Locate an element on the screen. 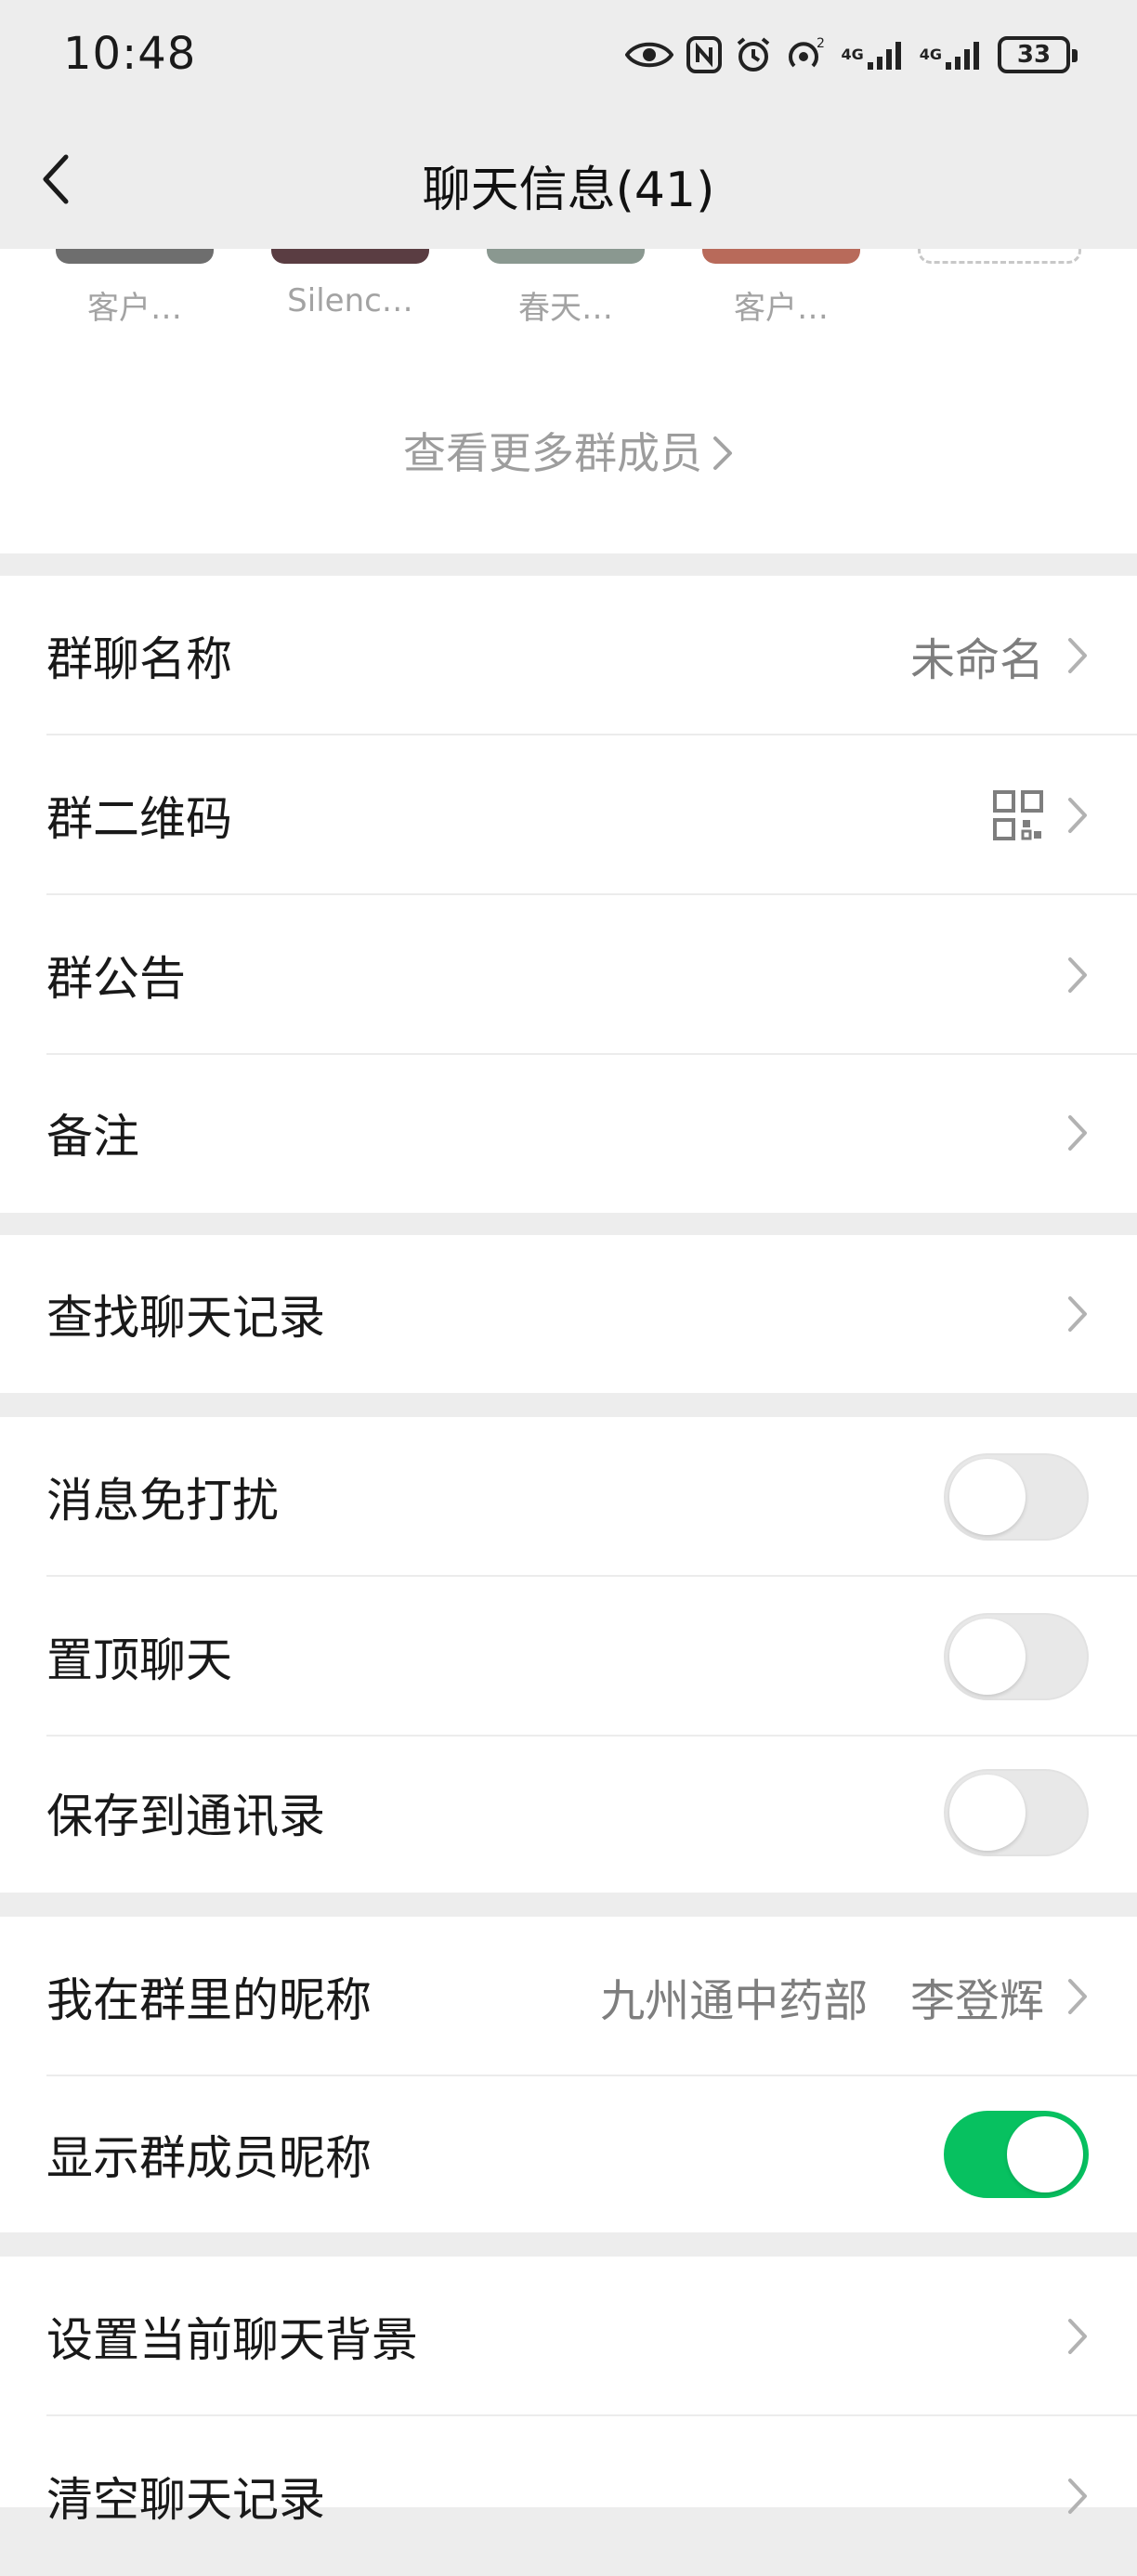 This screenshot has width=1137, height=2576. row-label: 群聊名称 is located at coordinates (139, 659).